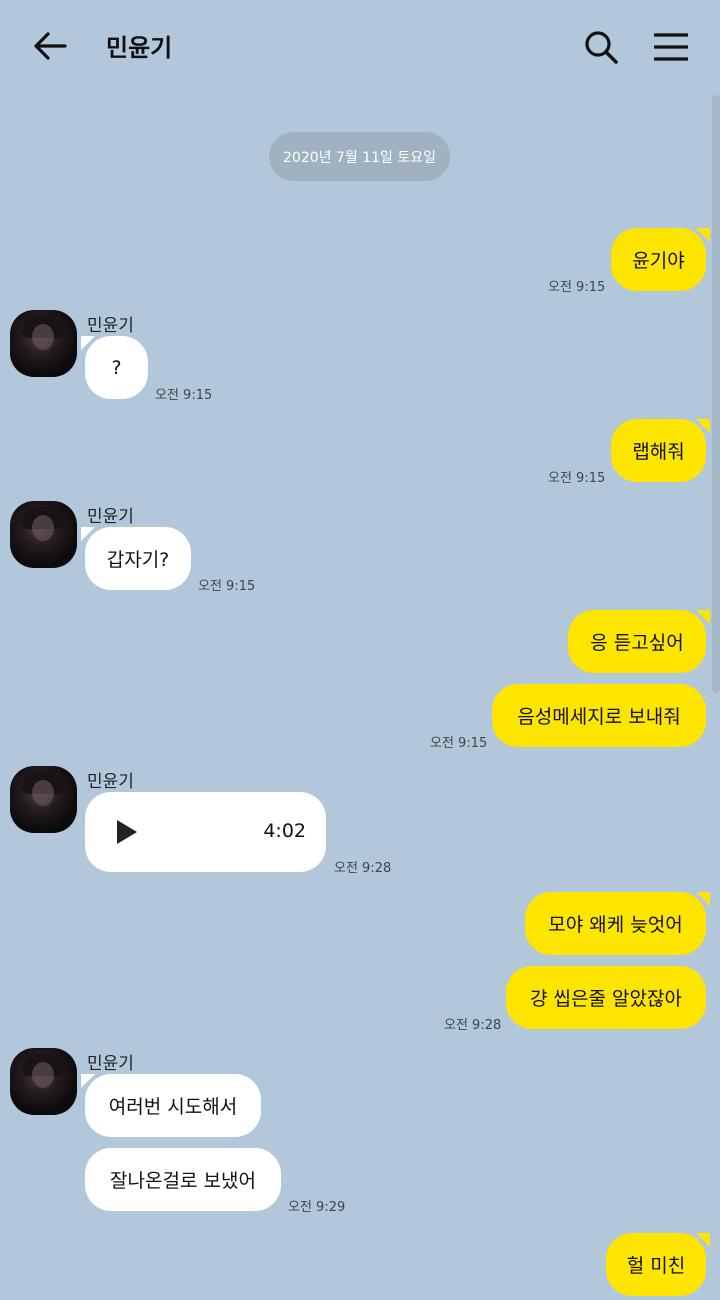 The width and height of the screenshot is (720, 1300). I want to click on back-button, so click(50, 46).